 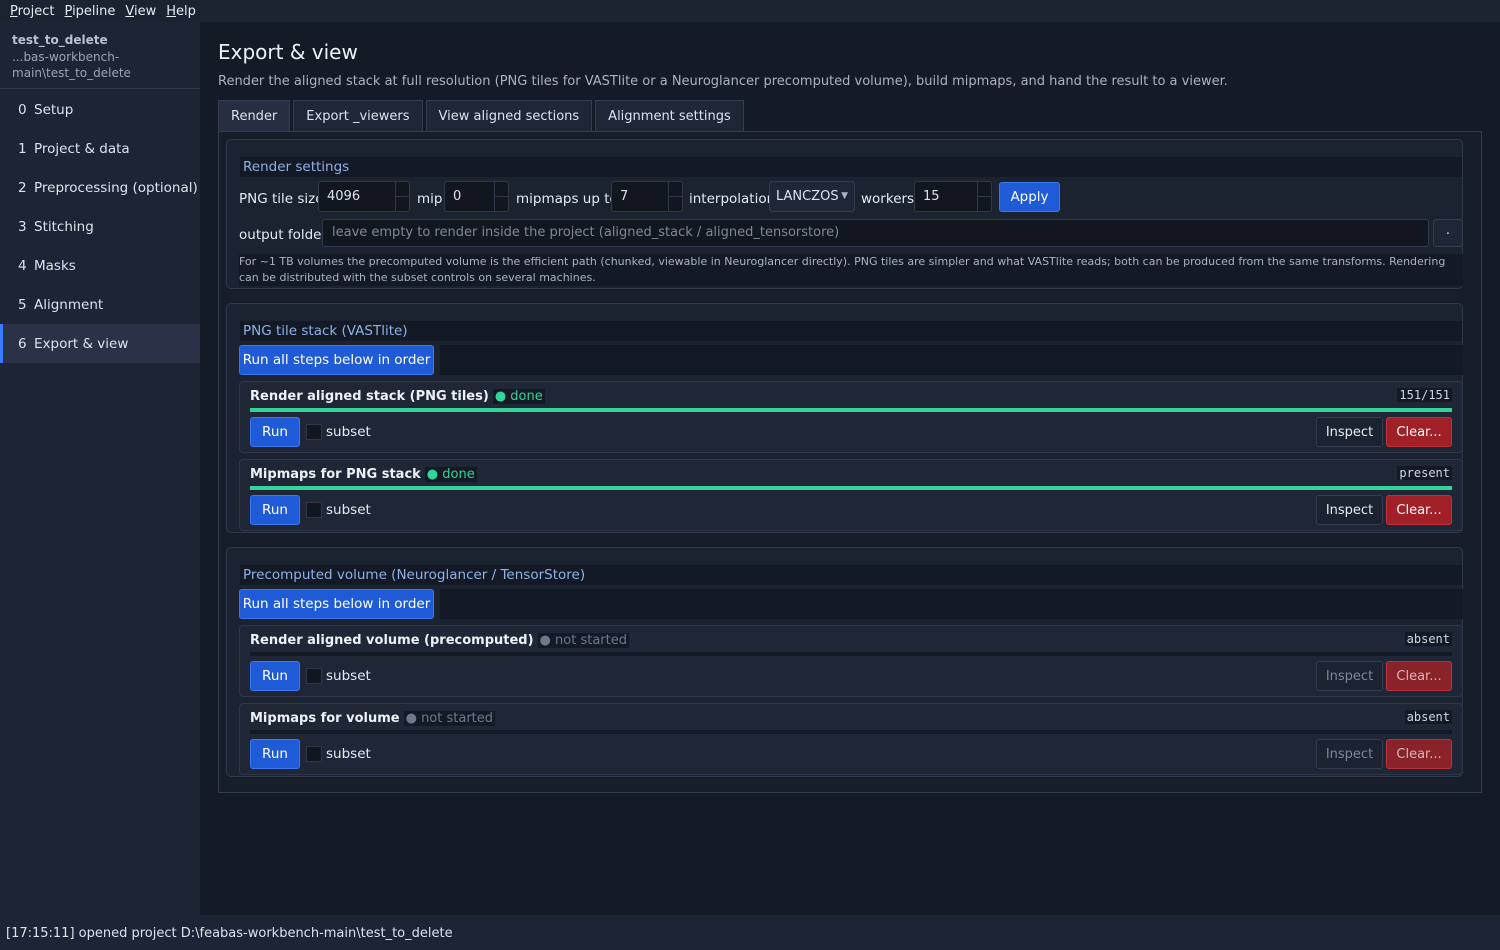 I want to click on menu-project-label: roject, so click(x=36, y=11).